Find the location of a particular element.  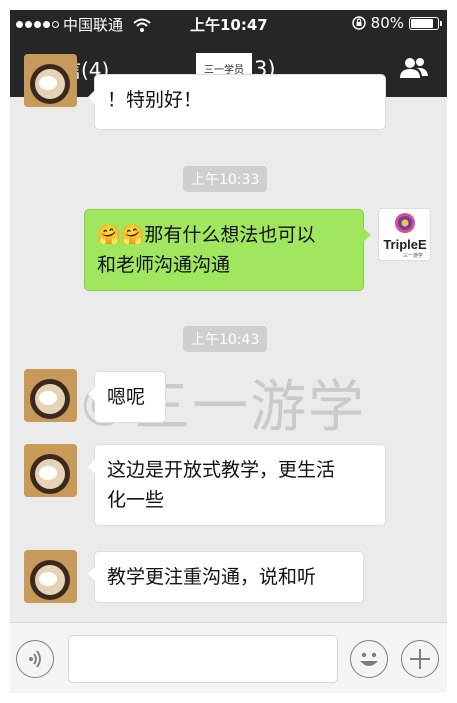

message-text: 那有什么想法也可以 is located at coordinates (230, 235).